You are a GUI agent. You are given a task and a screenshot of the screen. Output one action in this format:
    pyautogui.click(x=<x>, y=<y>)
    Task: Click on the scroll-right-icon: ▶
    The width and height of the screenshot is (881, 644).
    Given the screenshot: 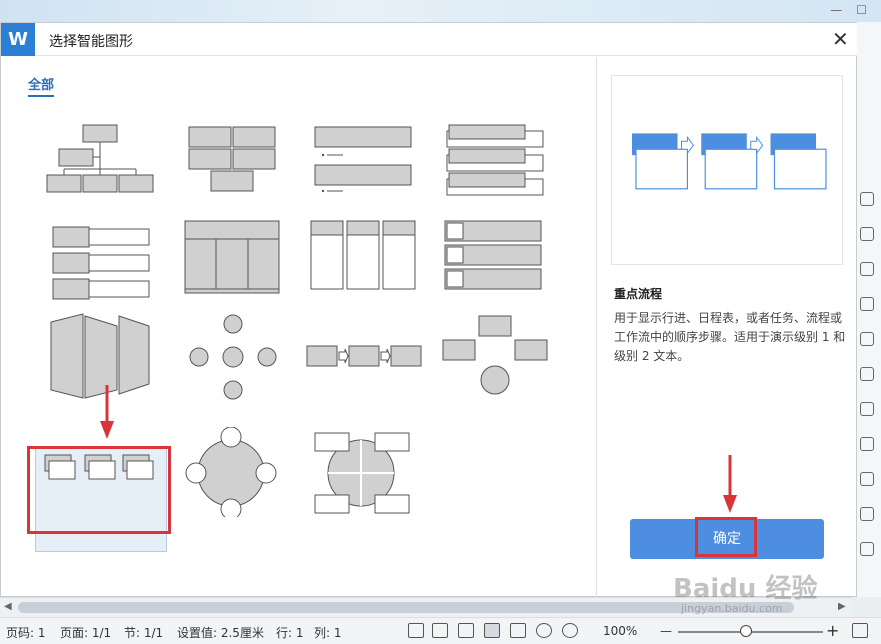 What is the action you would take?
    pyautogui.click(x=842, y=606)
    